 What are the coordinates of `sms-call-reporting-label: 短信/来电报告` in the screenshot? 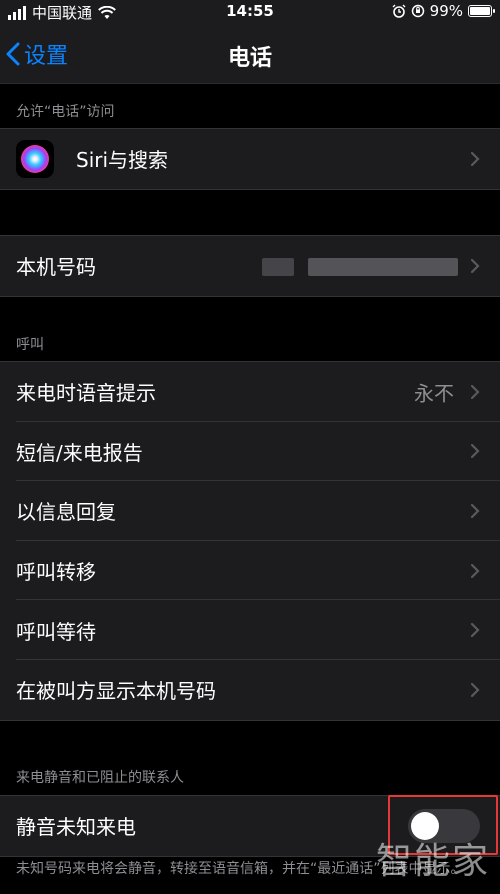 It's located at (79, 452).